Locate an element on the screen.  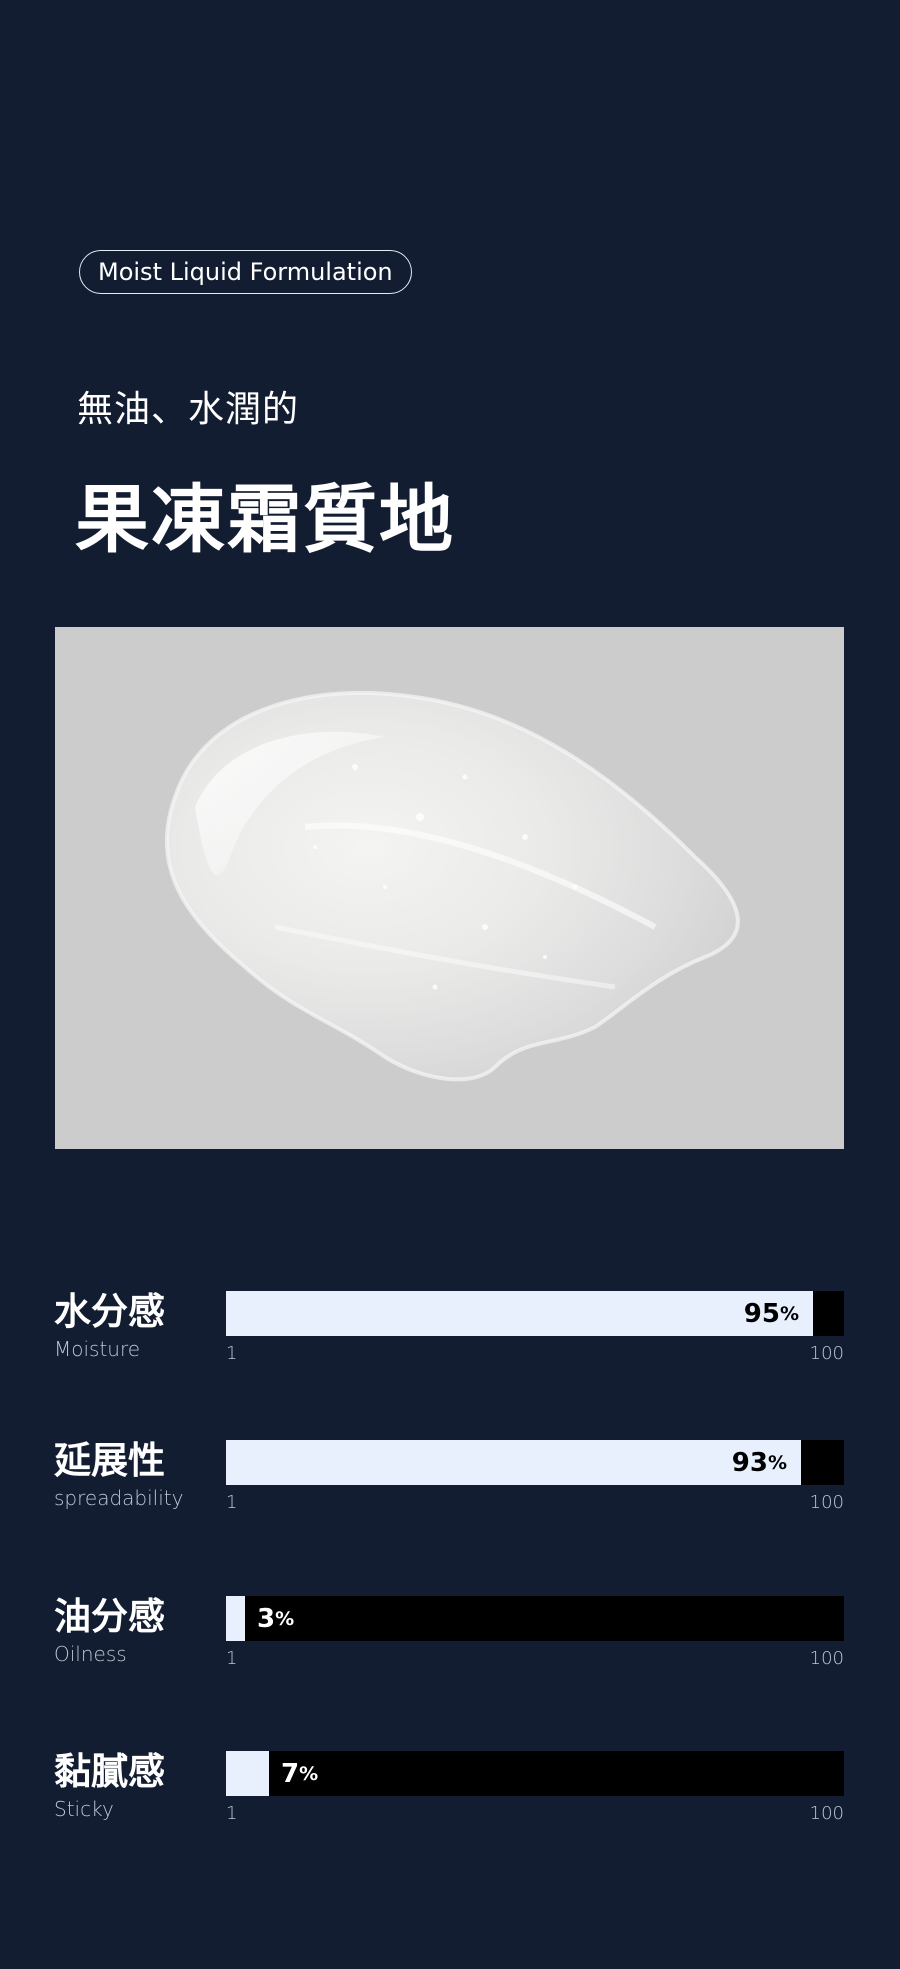
metric-label-en: Moisture is located at coordinates (97, 1349).